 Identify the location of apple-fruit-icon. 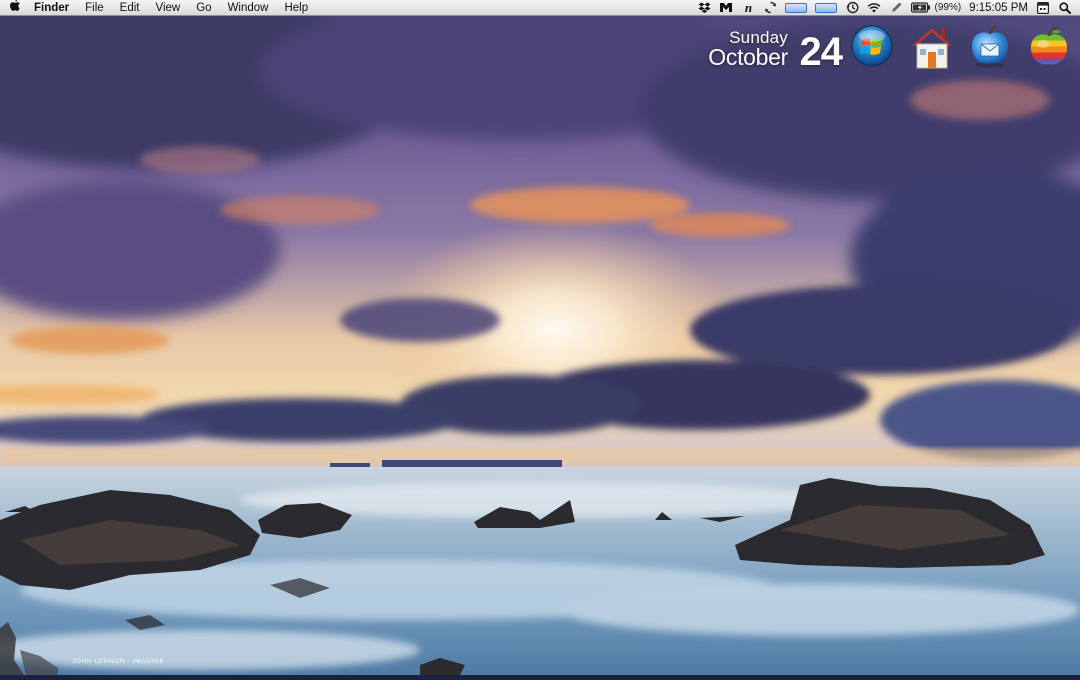
(1048, 47).